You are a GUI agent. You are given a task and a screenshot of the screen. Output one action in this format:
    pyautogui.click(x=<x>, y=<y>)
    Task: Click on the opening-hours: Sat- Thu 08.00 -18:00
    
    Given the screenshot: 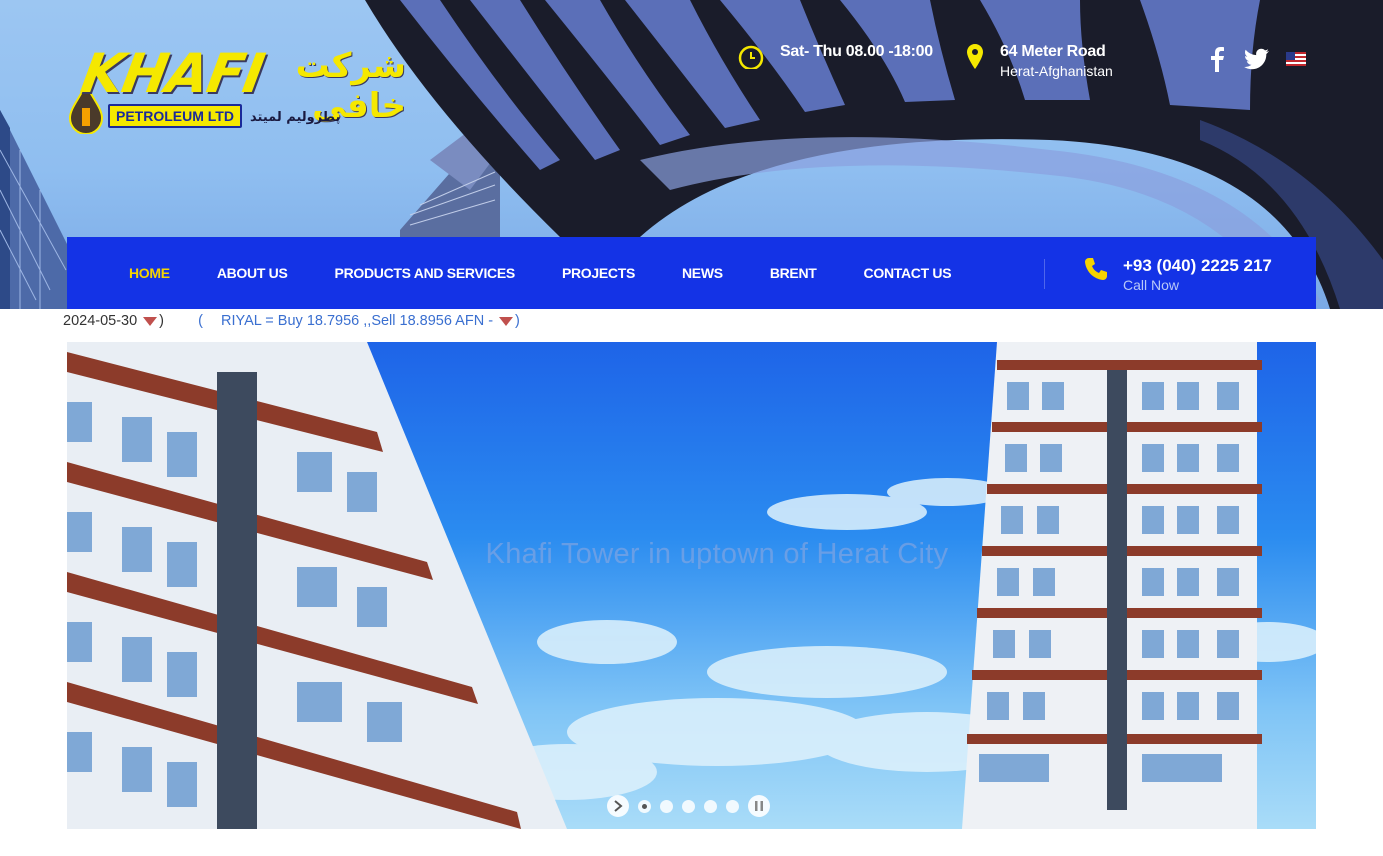 What is the action you would take?
    pyautogui.click(x=835, y=56)
    